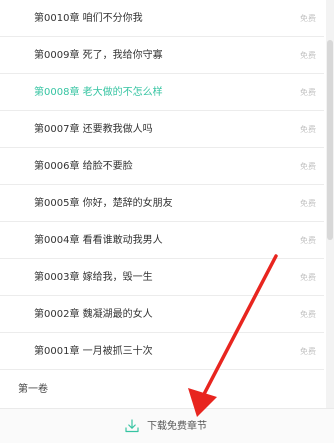 The height and width of the screenshot is (444, 334). I want to click on chapter-title: 第0009章 死了，我给你守寡, so click(98, 55).